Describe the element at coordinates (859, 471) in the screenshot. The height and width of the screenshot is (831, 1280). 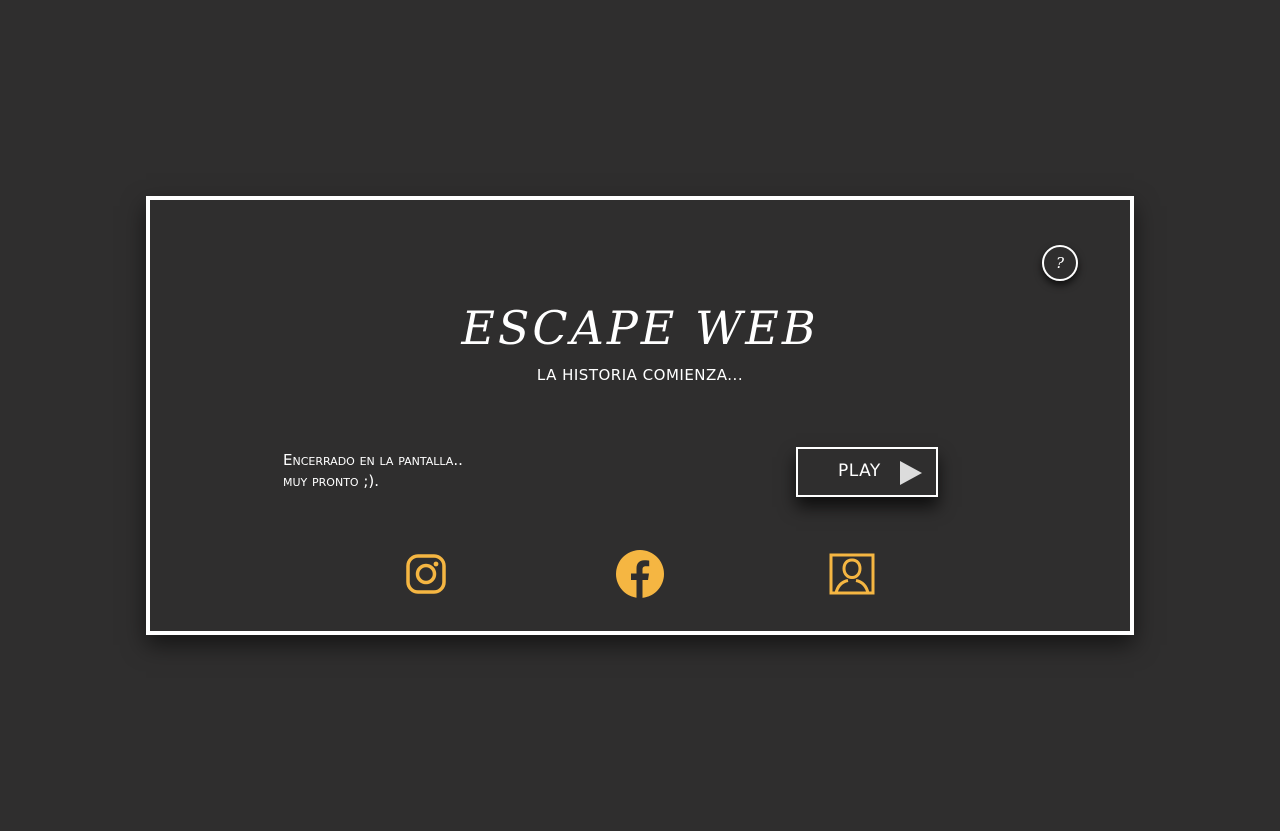
I see `play-label: PLAY` at that location.